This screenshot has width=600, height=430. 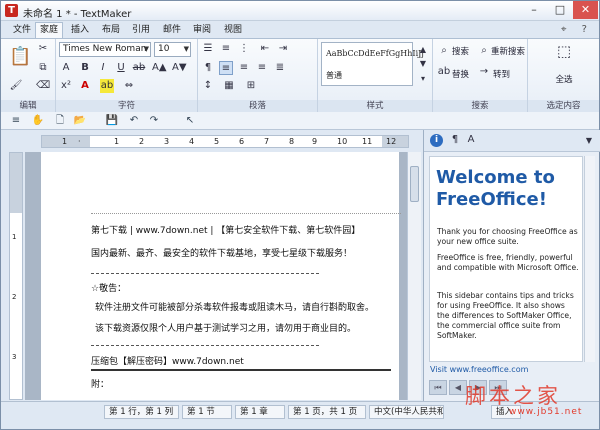 What do you see at coordinates (484, 51) in the screenshot?
I see `search-again-icon: ⌕` at bounding box center [484, 51].